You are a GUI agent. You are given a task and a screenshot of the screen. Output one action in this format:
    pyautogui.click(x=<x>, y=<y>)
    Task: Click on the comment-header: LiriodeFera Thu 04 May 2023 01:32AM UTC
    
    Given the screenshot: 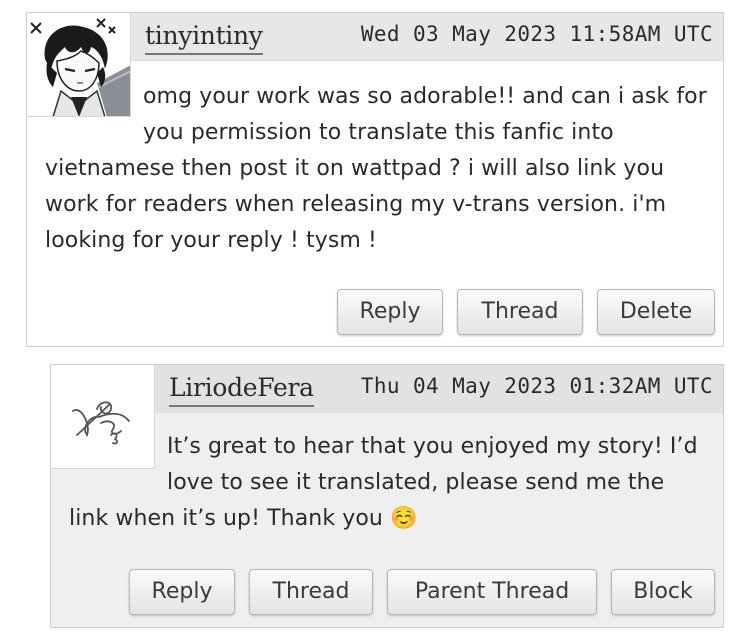 What is the action you would take?
    pyautogui.click(x=439, y=389)
    